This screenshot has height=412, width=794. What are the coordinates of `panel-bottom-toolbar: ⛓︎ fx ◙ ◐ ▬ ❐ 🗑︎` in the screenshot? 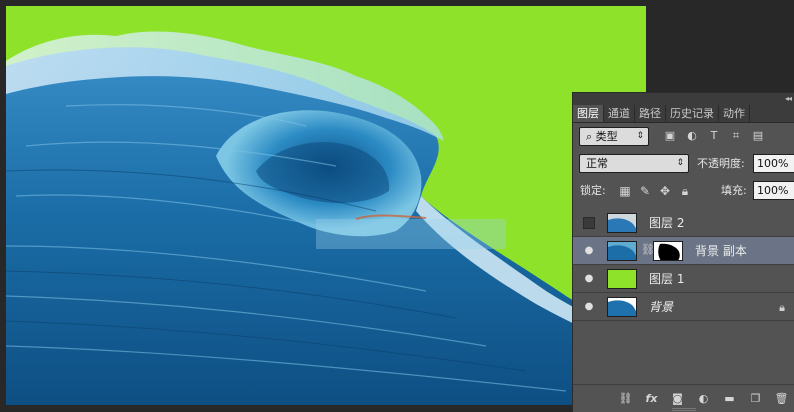 It's located at (683, 398).